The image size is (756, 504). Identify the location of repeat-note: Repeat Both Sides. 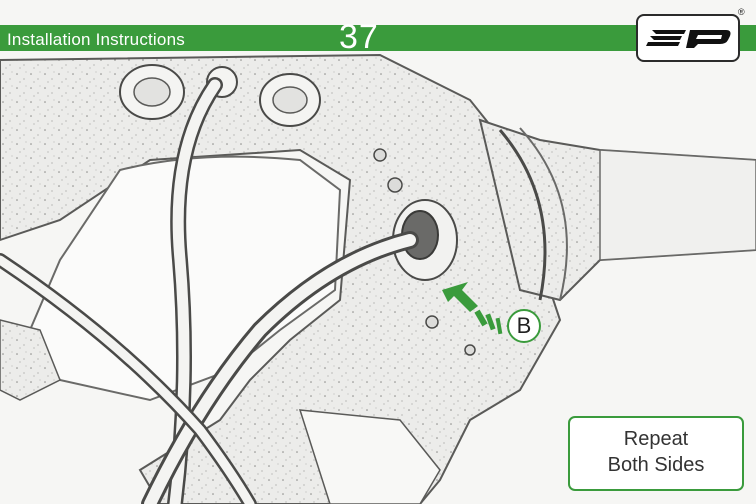
(656, 453).